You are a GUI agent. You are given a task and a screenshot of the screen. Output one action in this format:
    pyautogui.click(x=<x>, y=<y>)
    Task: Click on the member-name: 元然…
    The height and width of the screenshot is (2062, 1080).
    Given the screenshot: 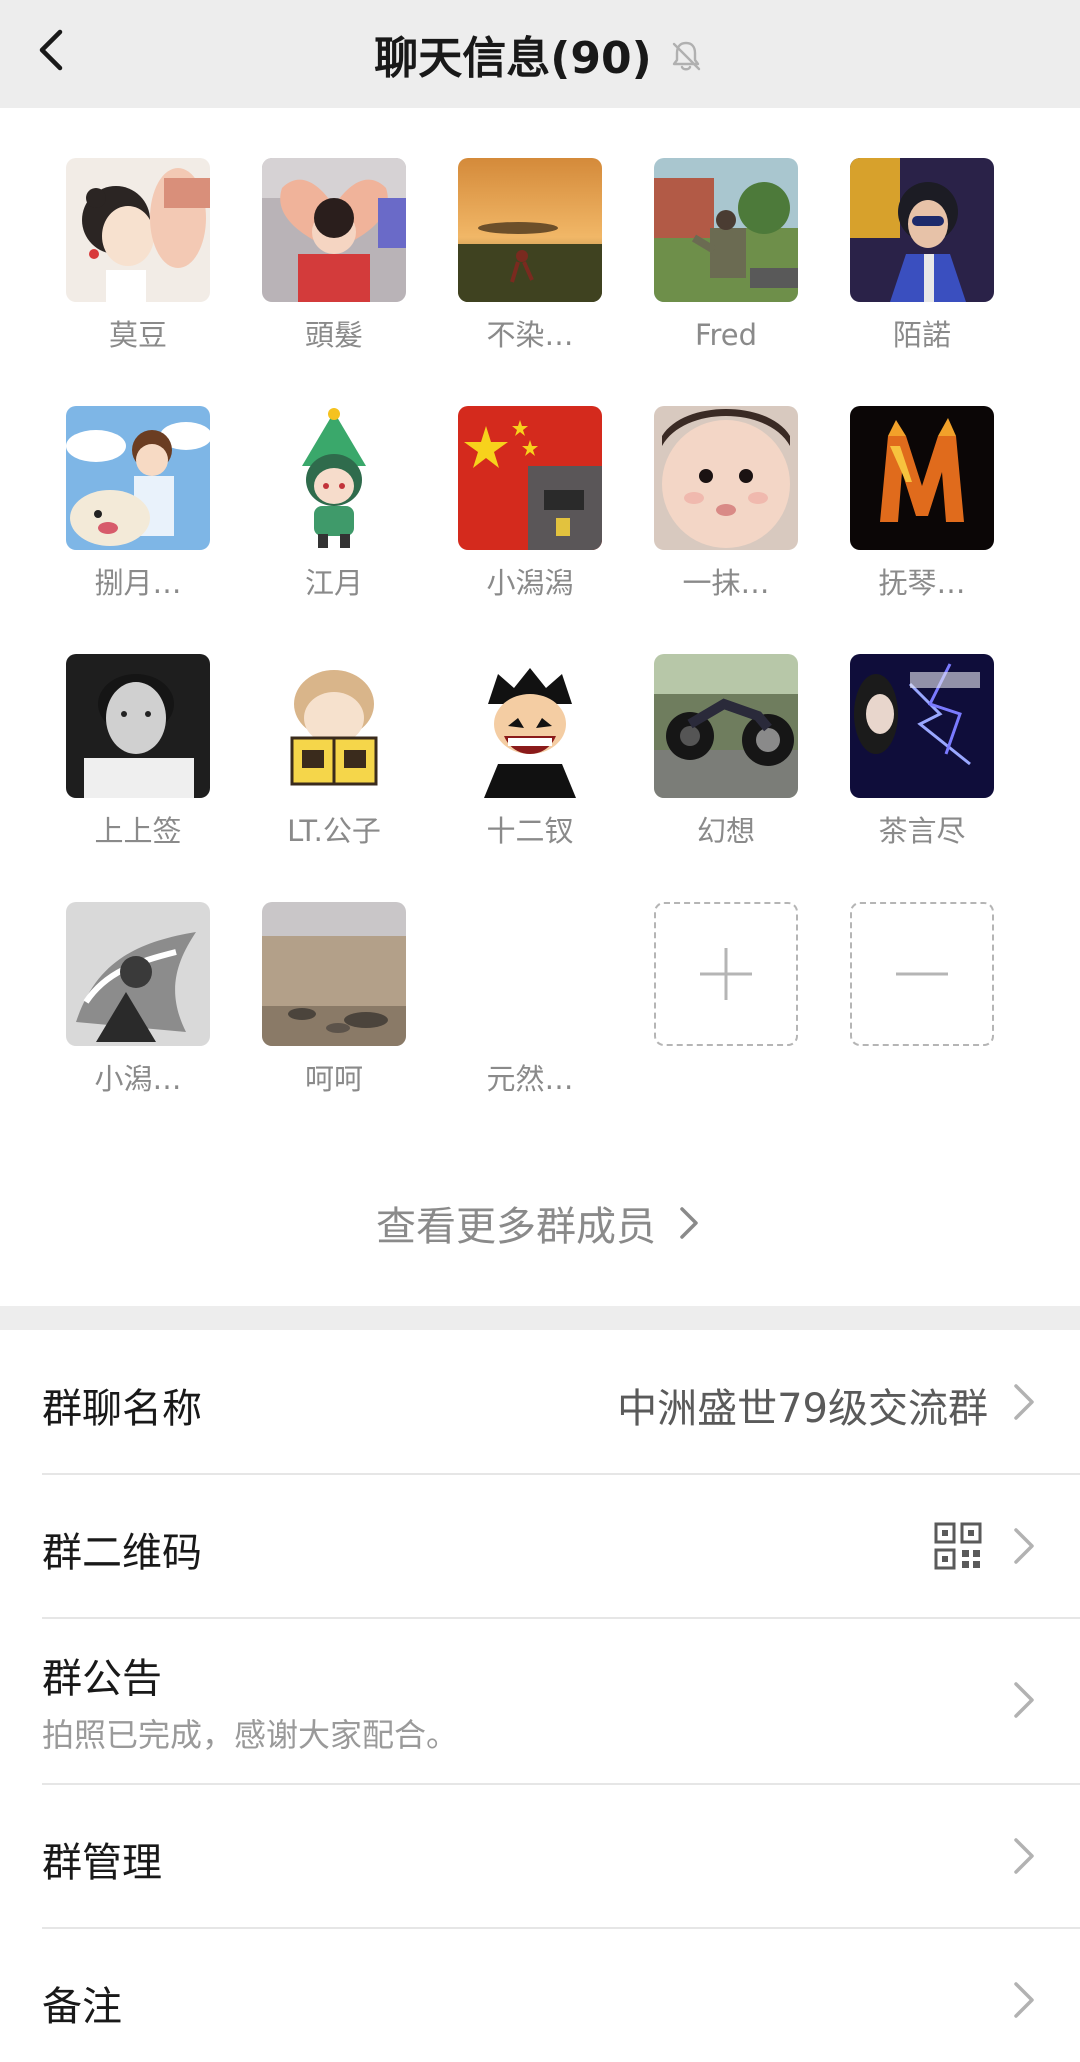 What is the action you would take?
    pyautogui.click(x=530, y=1079)
    